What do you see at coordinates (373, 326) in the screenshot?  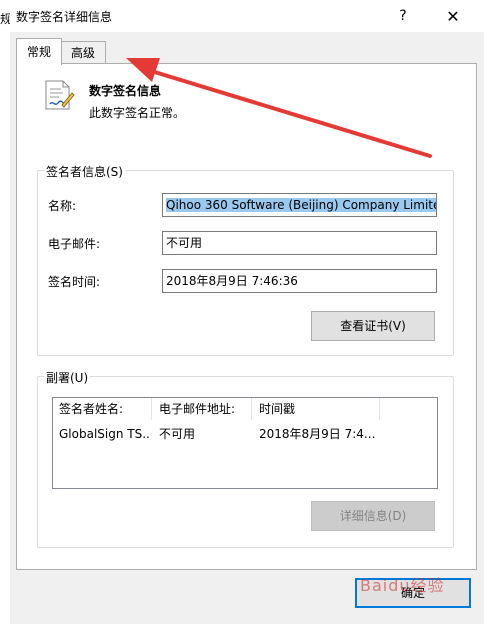 I see `view-certificate-button: 查看证书(V)` at bounding box center [373, 326].